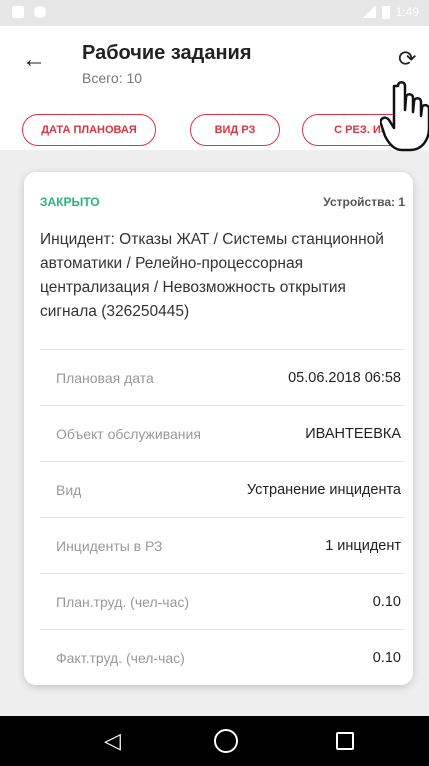  I want to click on battery-icon, so click(385, 12).